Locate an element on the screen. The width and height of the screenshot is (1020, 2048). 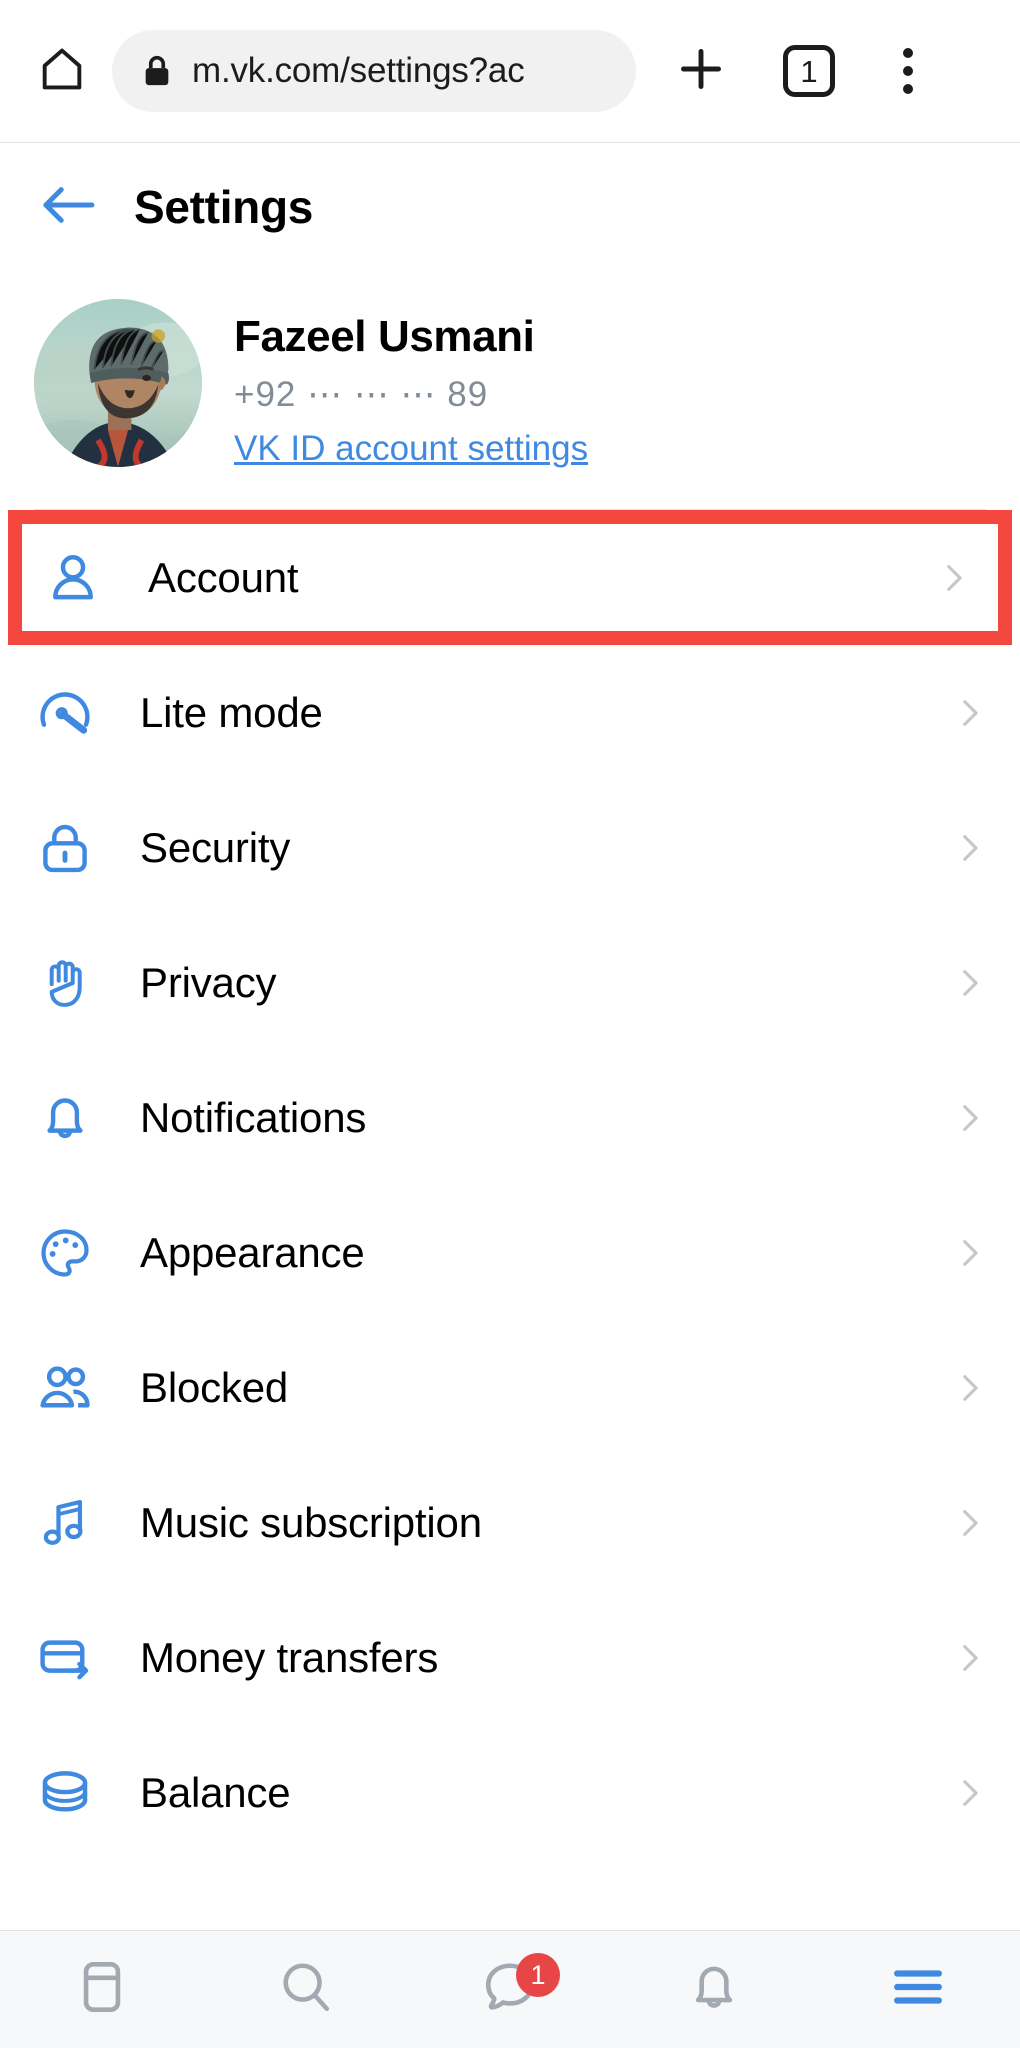
url-text: m.vk.com/settings?ac is located at coordinates (358, 70).